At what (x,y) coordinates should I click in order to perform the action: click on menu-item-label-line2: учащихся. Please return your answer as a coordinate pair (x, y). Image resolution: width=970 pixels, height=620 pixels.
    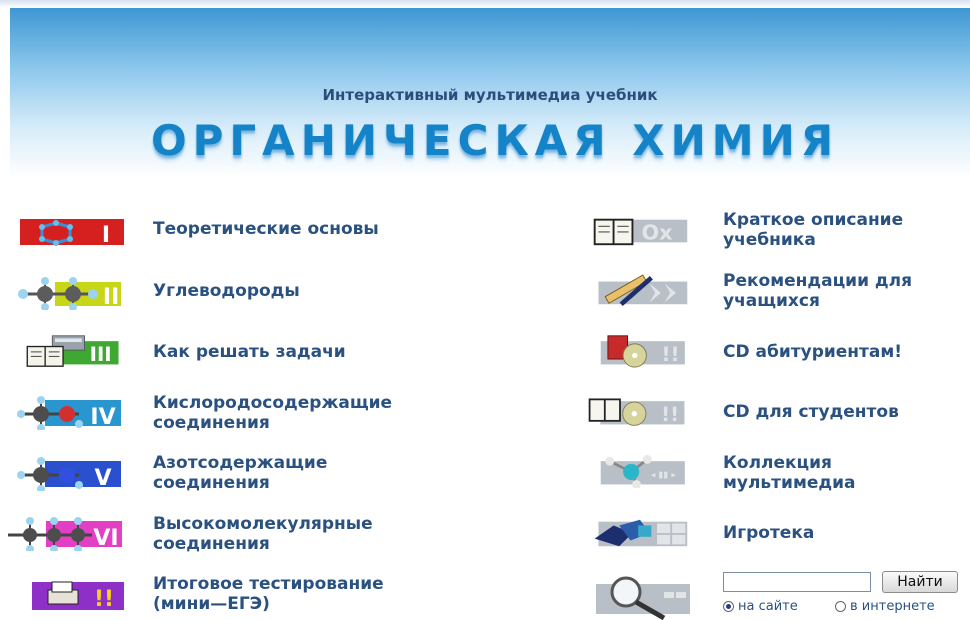
    Looking at the image, I should click on (771, 301).